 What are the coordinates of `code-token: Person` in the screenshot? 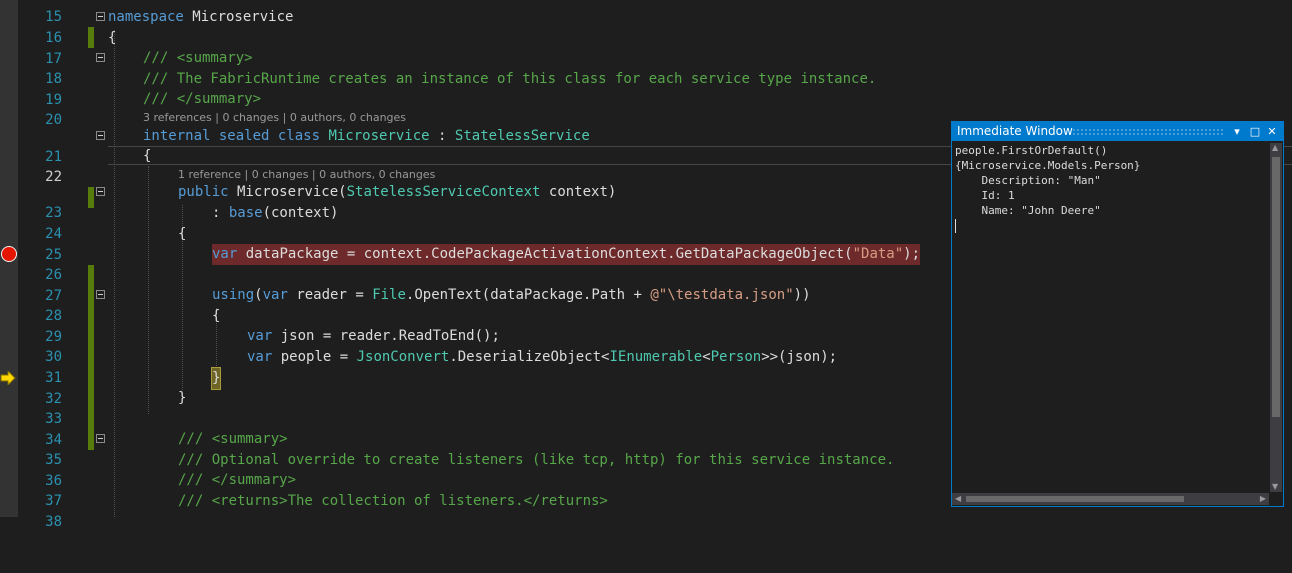 It's located at (736, 357).